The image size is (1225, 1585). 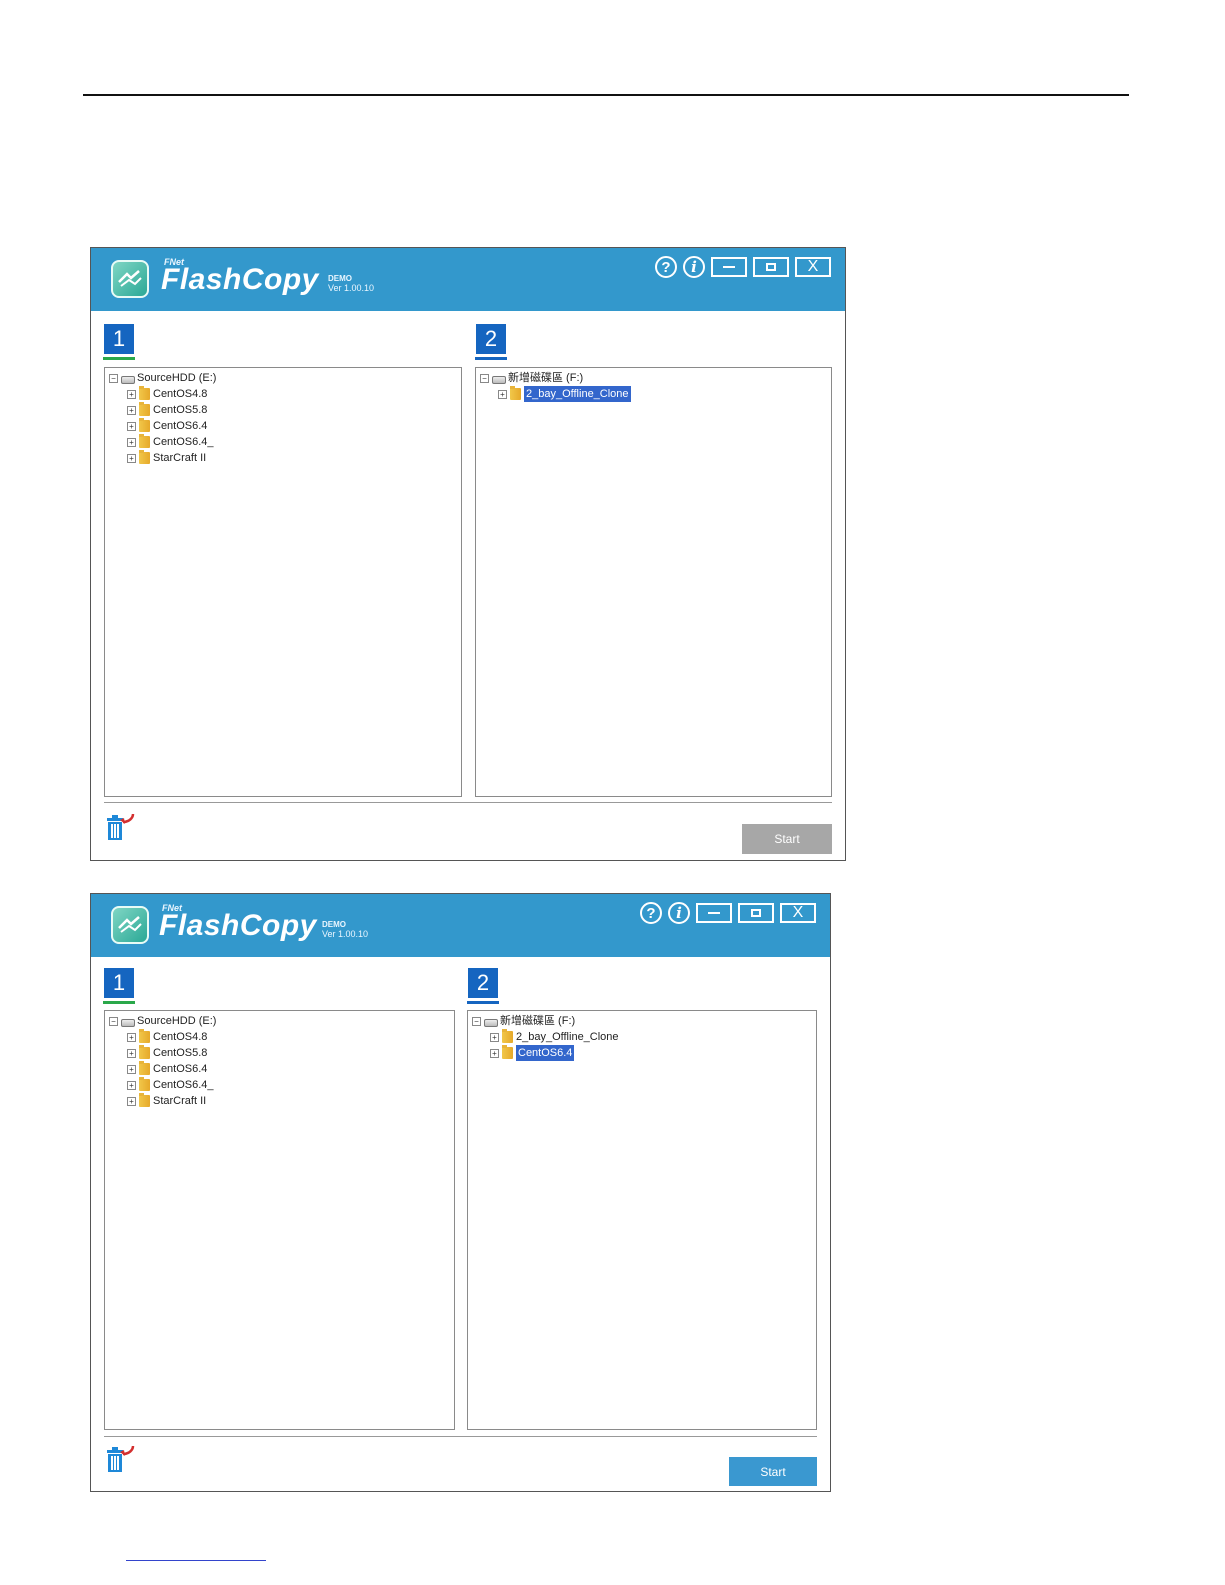 I want to click on tree-item-label: CentOS6.4, so click(x=180, y=426).